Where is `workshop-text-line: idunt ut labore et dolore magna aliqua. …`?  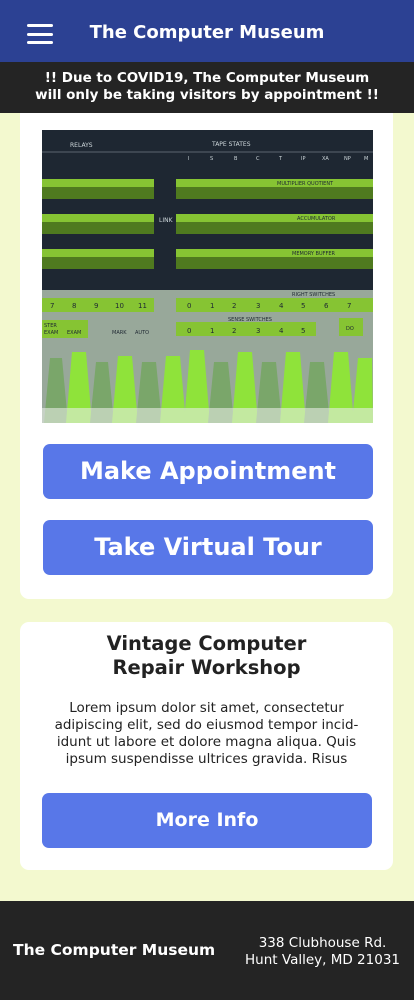 workshop-text-line: idunt ut labore et dolore magna aliqua. … is located at coordinates (206, 742).